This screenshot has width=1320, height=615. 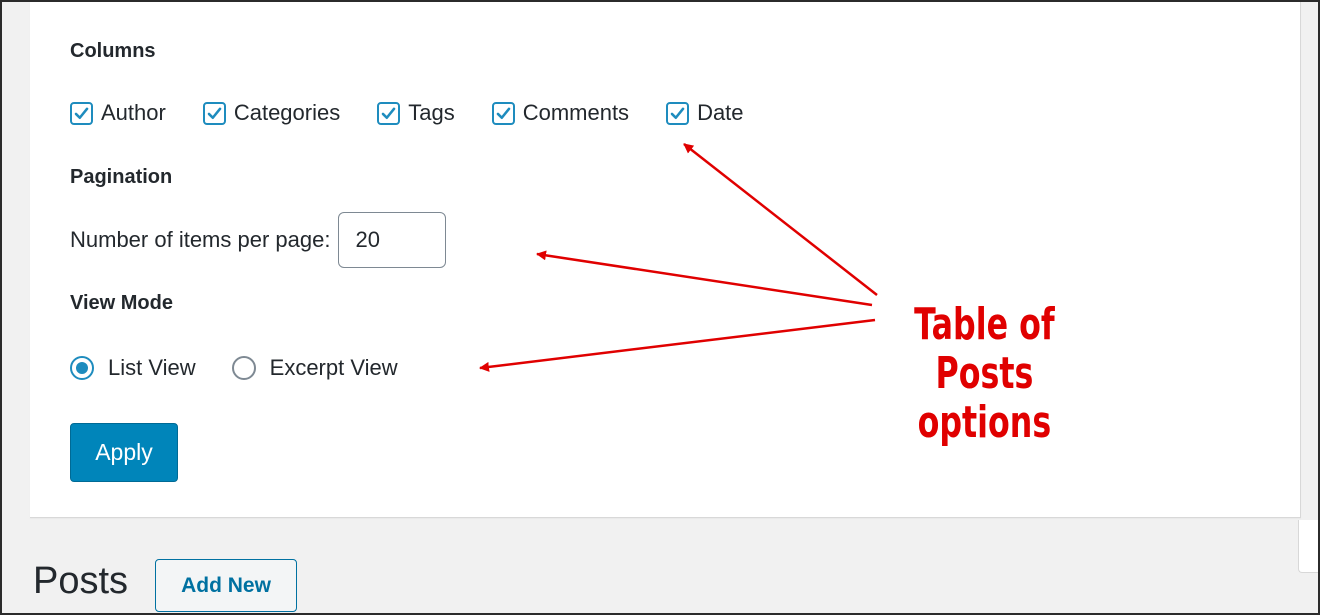 I want to click on annotation-line-1: Table of Posts, so click(x=984, y=349).